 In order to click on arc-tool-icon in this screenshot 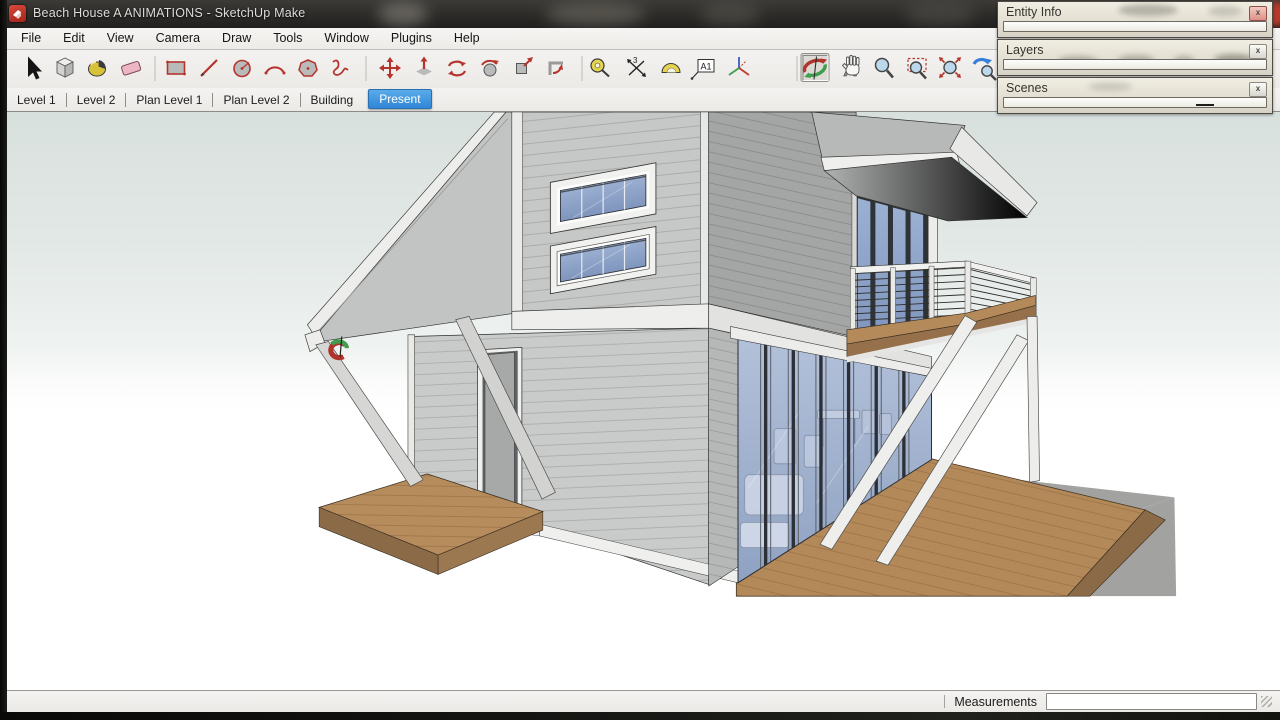, I will do `click(275, 70)`.